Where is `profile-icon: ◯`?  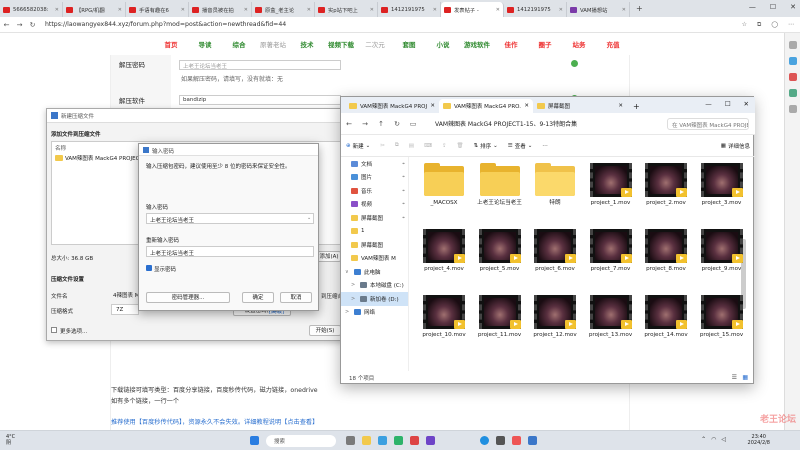 profile-icon: ◯ is located at coordinates (774, 25).